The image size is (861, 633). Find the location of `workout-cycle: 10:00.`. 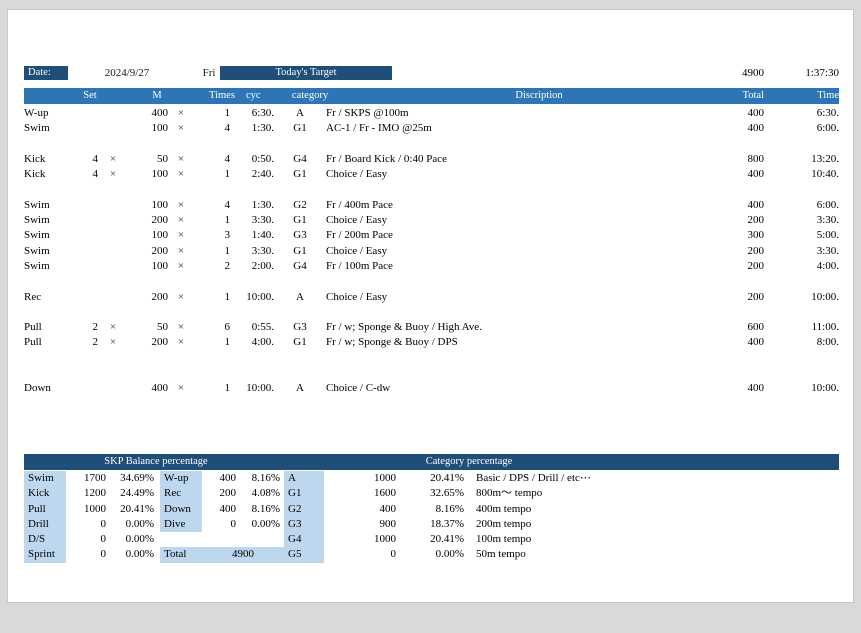

workout-cycle: 10:00. is located at coordinates (260, 296).